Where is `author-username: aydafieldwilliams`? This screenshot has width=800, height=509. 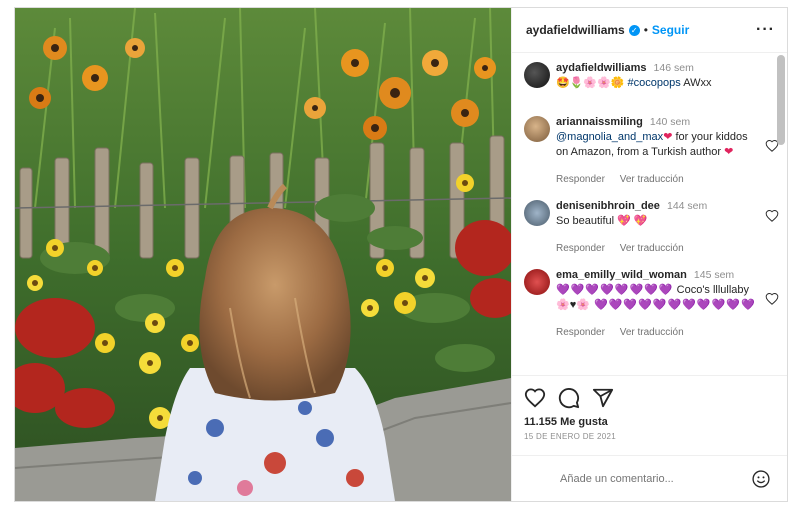 author-username: aydafieldwilliams is located at coordinates (575, 30).